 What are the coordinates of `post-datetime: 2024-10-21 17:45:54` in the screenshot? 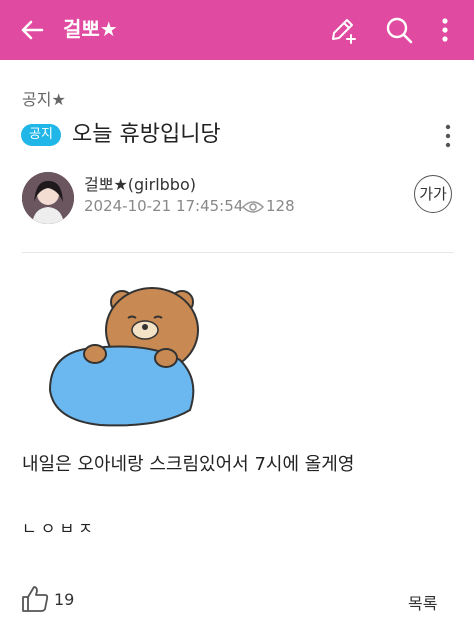 It's located at (164, 206).